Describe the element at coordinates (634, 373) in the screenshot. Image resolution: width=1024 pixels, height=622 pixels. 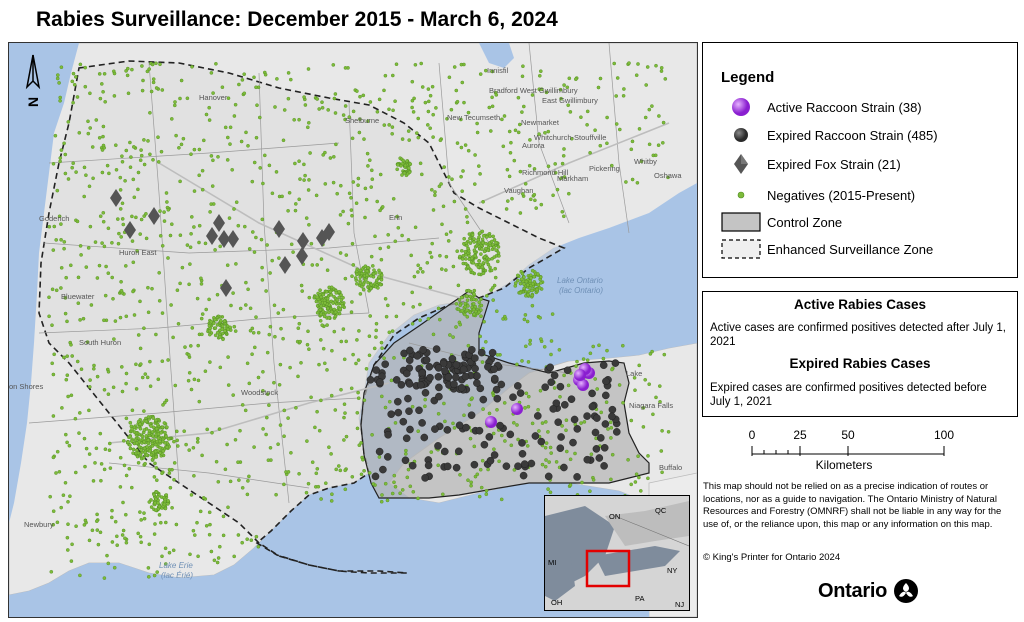
I see `place-label: Lake` at that location.